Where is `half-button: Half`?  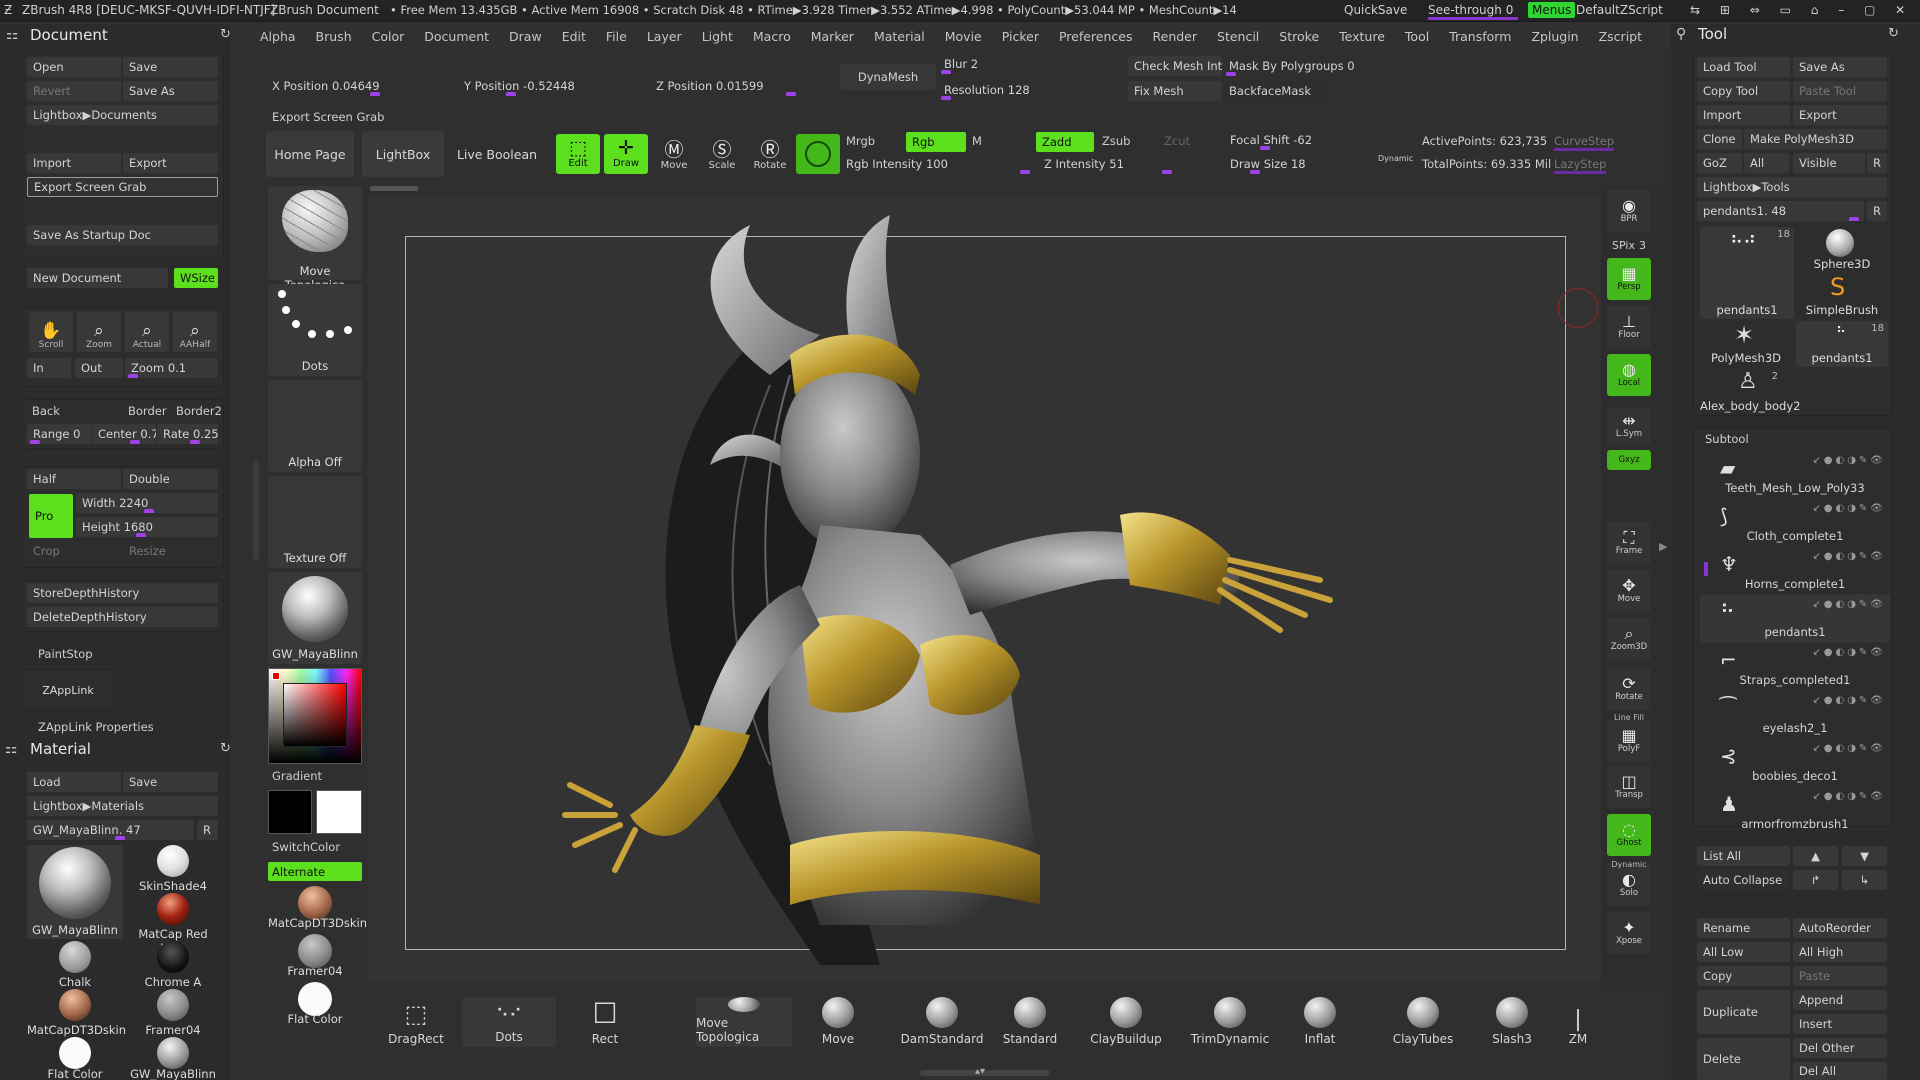 half-button: Half is located at coordinates (74, 479).